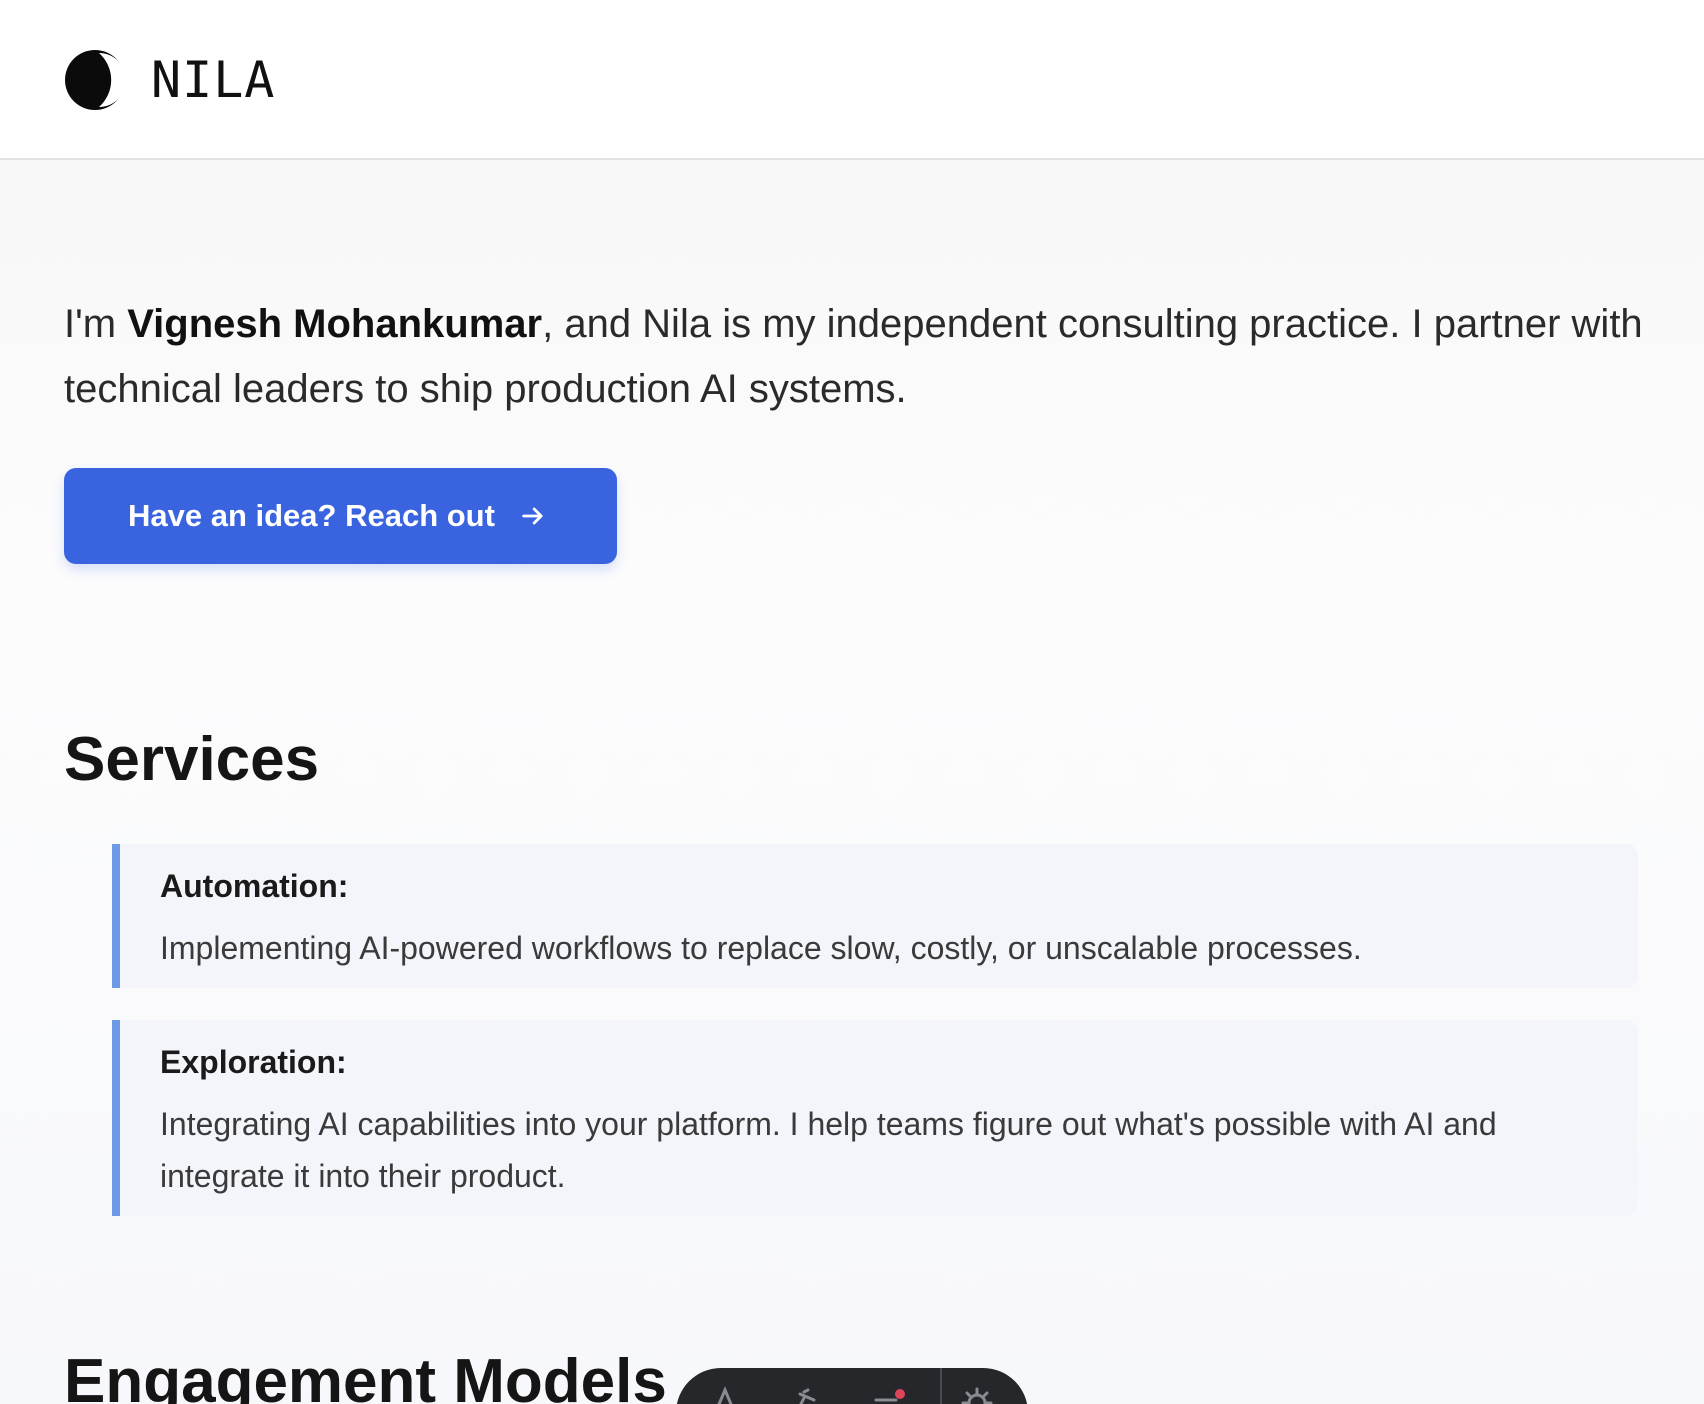 Image resolution: width=1704 pixels, height=1404 pixels. What do you see at coordinates (95, 80) in the screenshot?
I see `moon-icon` at bounding box center [95, 80].